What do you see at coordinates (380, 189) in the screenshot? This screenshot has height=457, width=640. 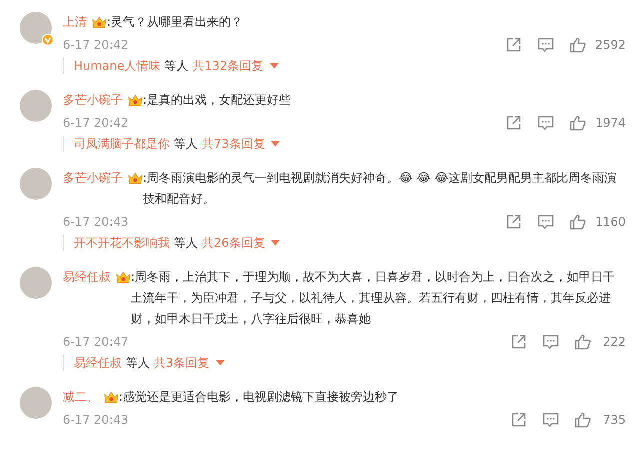 I see `comment-text: :周冬雨演电影的灵气一到电视剧就消失好神奇。😂 😂 😂这剧女配男配男主都比周冬雨演技和配音好。` at bounding box center [380, 189].